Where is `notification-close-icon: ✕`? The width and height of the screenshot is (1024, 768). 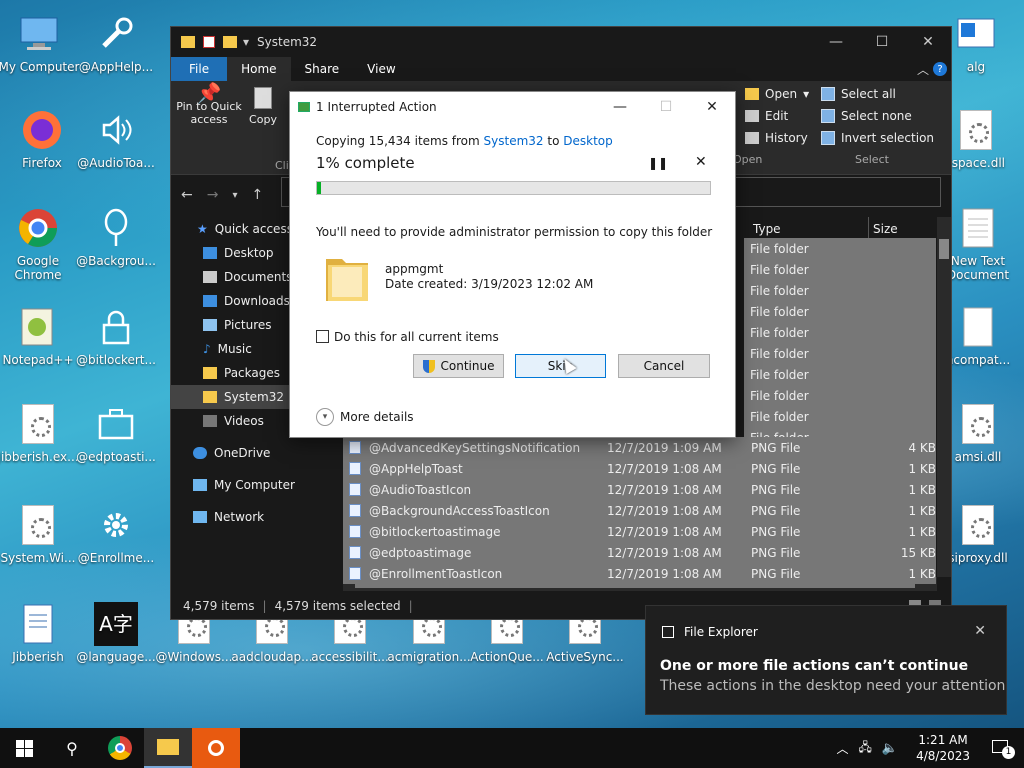 notification-close-icon: ✕ is located at coordinates (980, 631).